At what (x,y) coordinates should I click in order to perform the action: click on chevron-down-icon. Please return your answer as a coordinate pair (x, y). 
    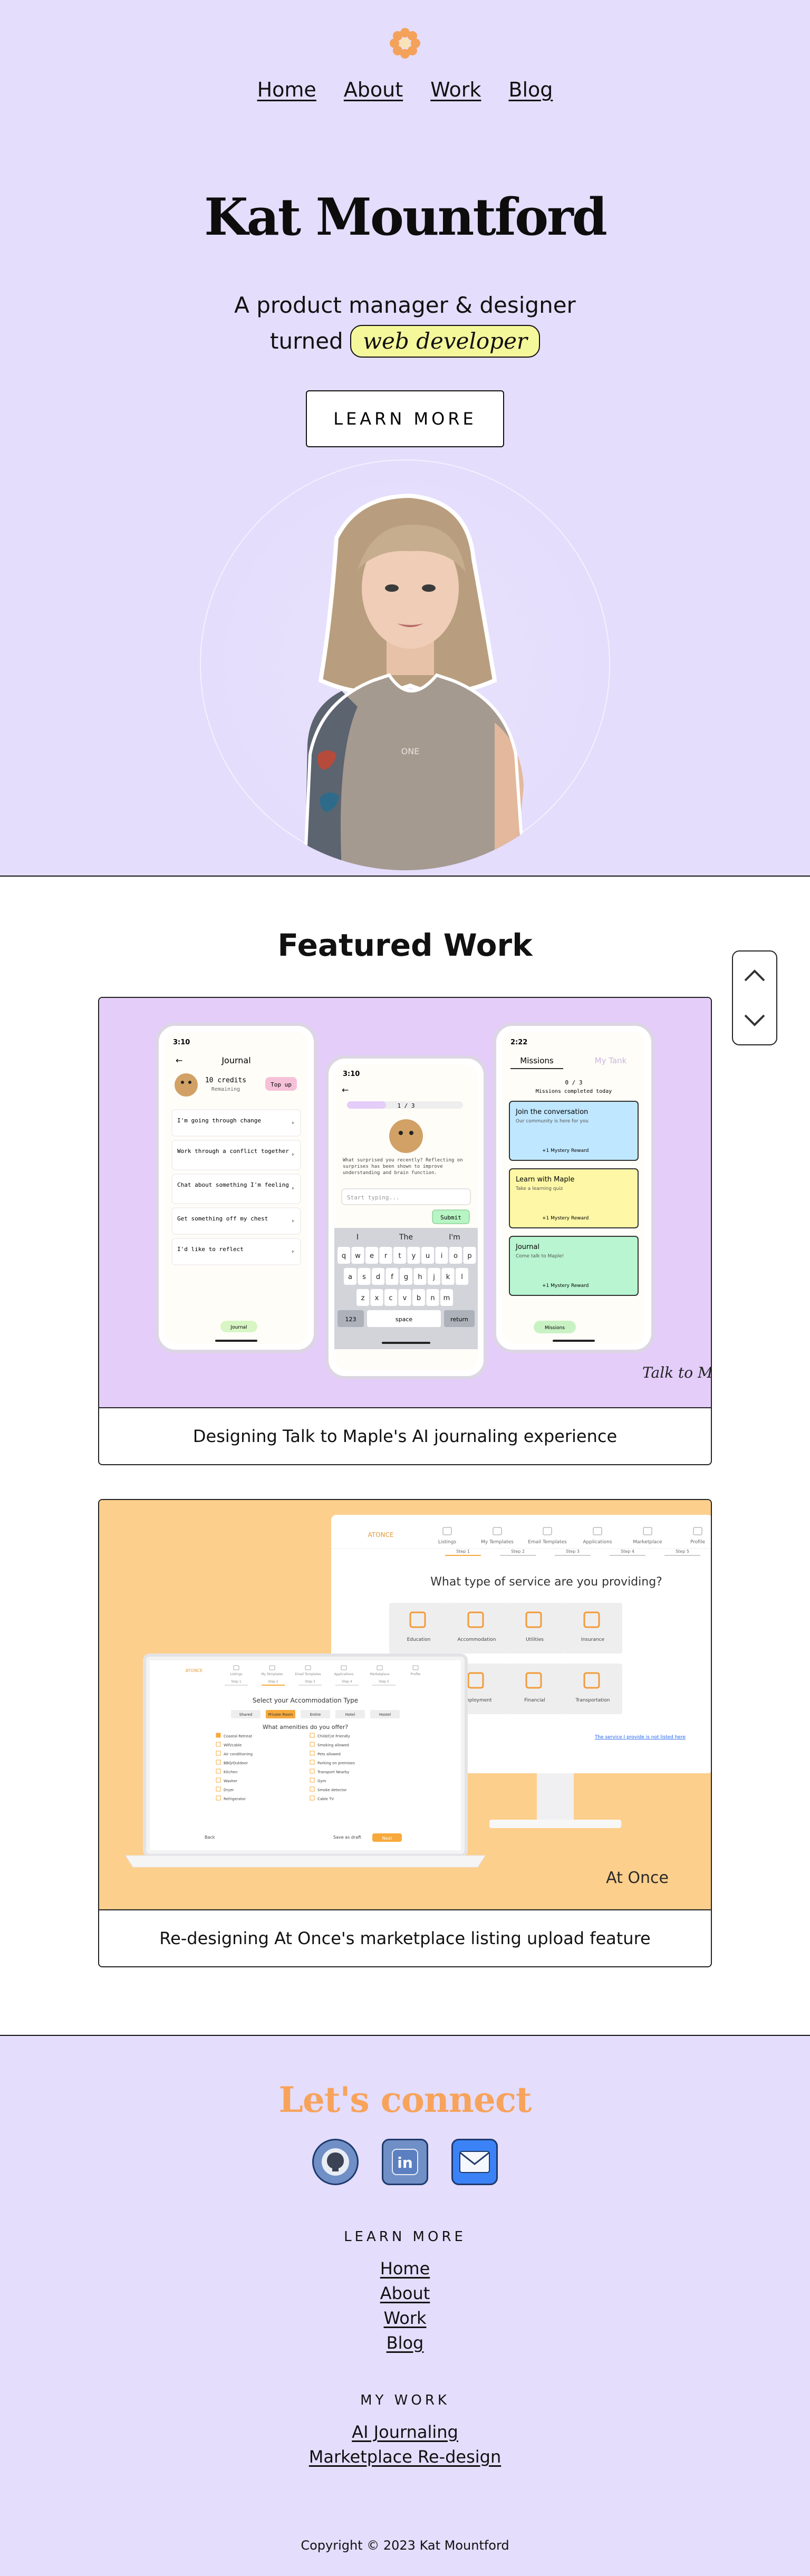
    Looking at the image, I should click on (755, 1021).